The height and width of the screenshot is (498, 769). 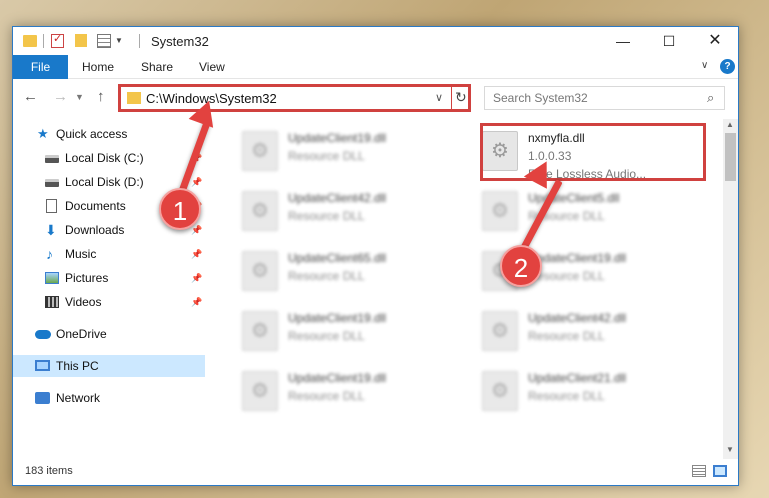 What do you see at coordinates (92, 134) in the screenshot?
I see `sidebar-item-label: Quick access` at bounding box center [92, 134].